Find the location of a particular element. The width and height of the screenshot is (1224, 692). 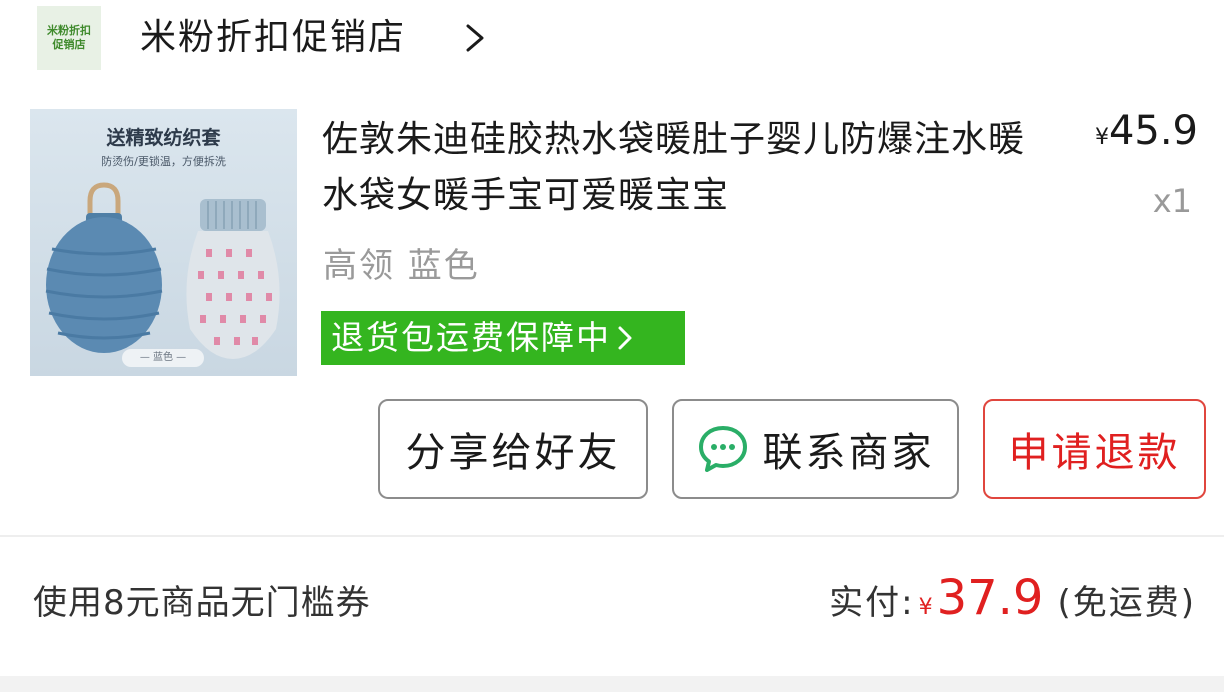

contact-seller-button: 联系商家 is located at coordinates (815, 449).